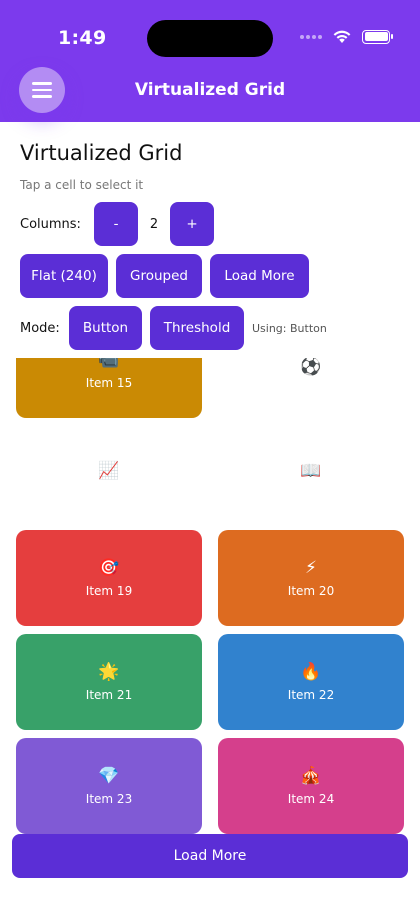  I want to click on video-camera-icon: 📹, so click(109, 364).